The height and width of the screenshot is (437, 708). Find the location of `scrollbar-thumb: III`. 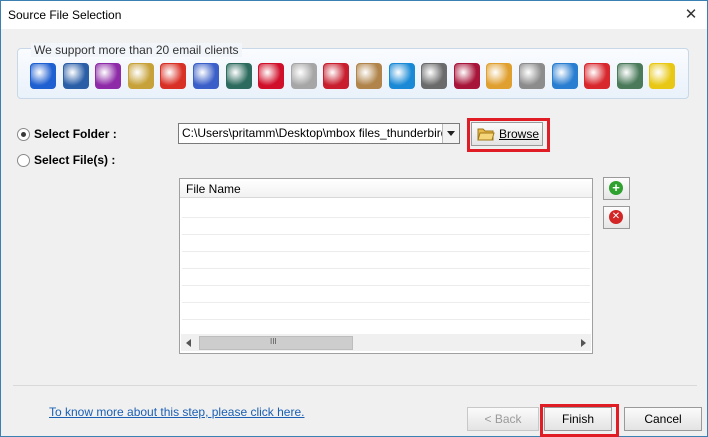

scrollbar-thumb: III is located at coordinates (276, 343).